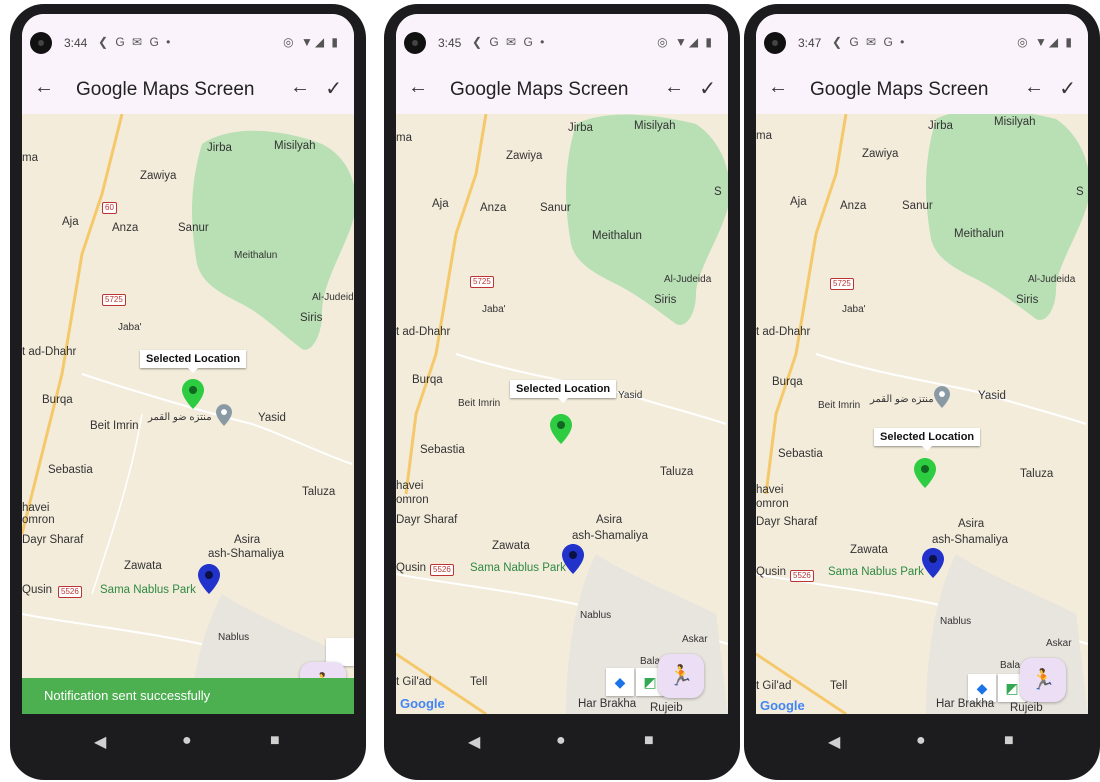 The width and height of the screenshot is (1100, 782). What do you see at coordinates (311, 318) in the screenshot?
I see `map-label: Siris` at bounding box center [311, 318].